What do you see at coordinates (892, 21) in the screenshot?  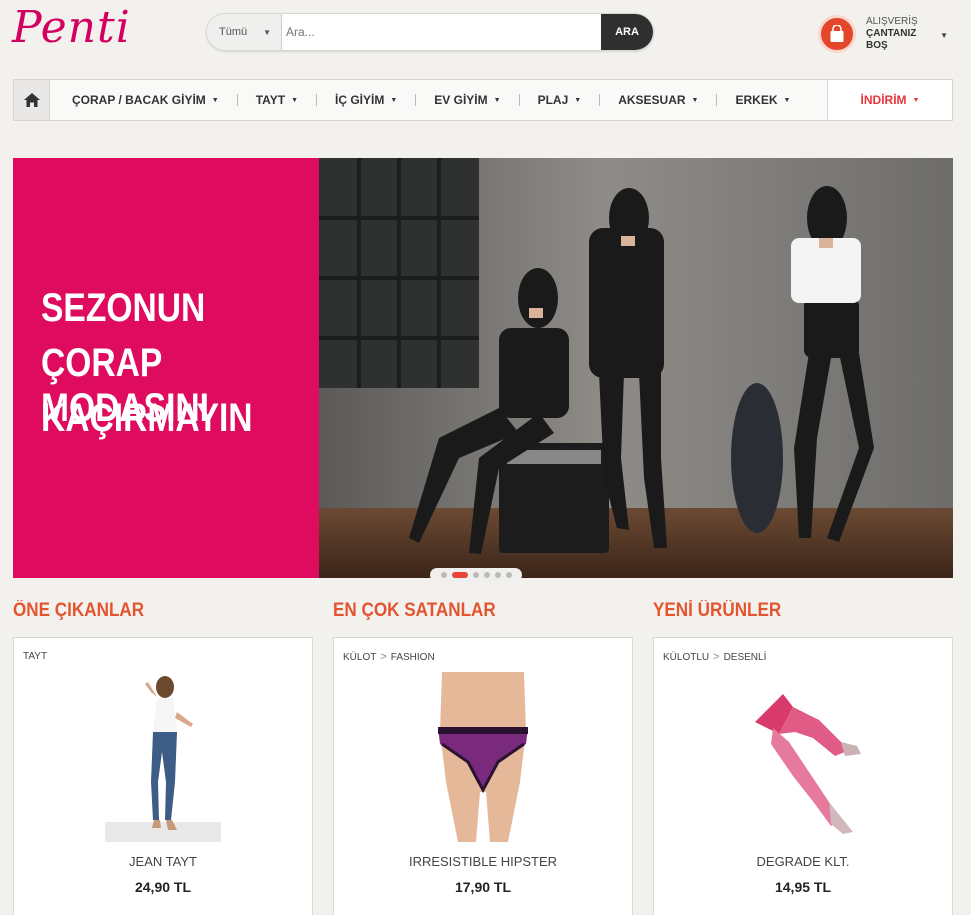 I see `cart-line-1: ALIŞVERİŞ` at bounding box center [892, 21].